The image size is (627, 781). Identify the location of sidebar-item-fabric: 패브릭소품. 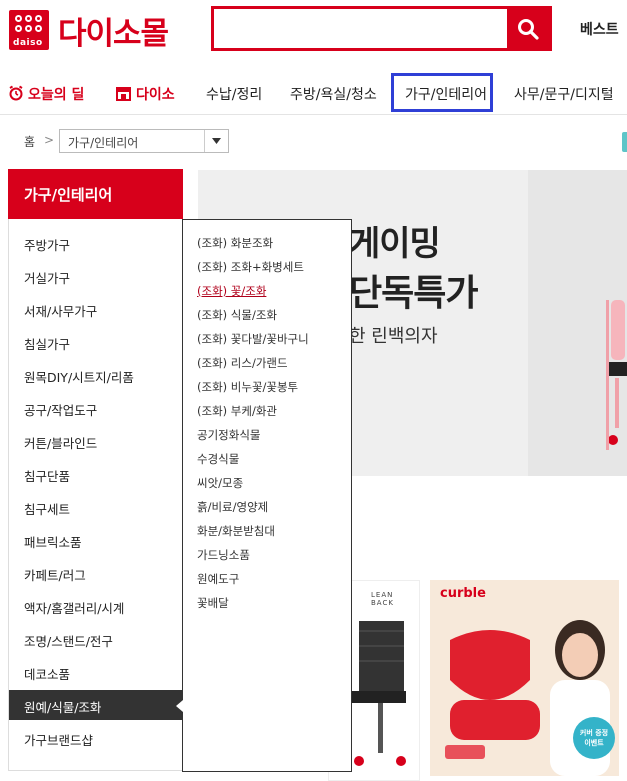
(96, 540).